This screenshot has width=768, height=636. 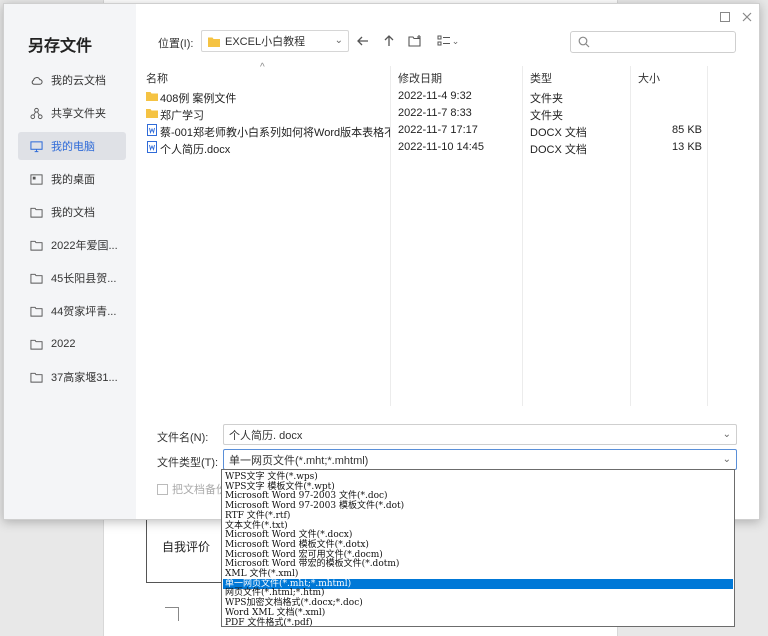 I want to click on file-date: 2022-11-7 8:33, so click(x=435, y=113).